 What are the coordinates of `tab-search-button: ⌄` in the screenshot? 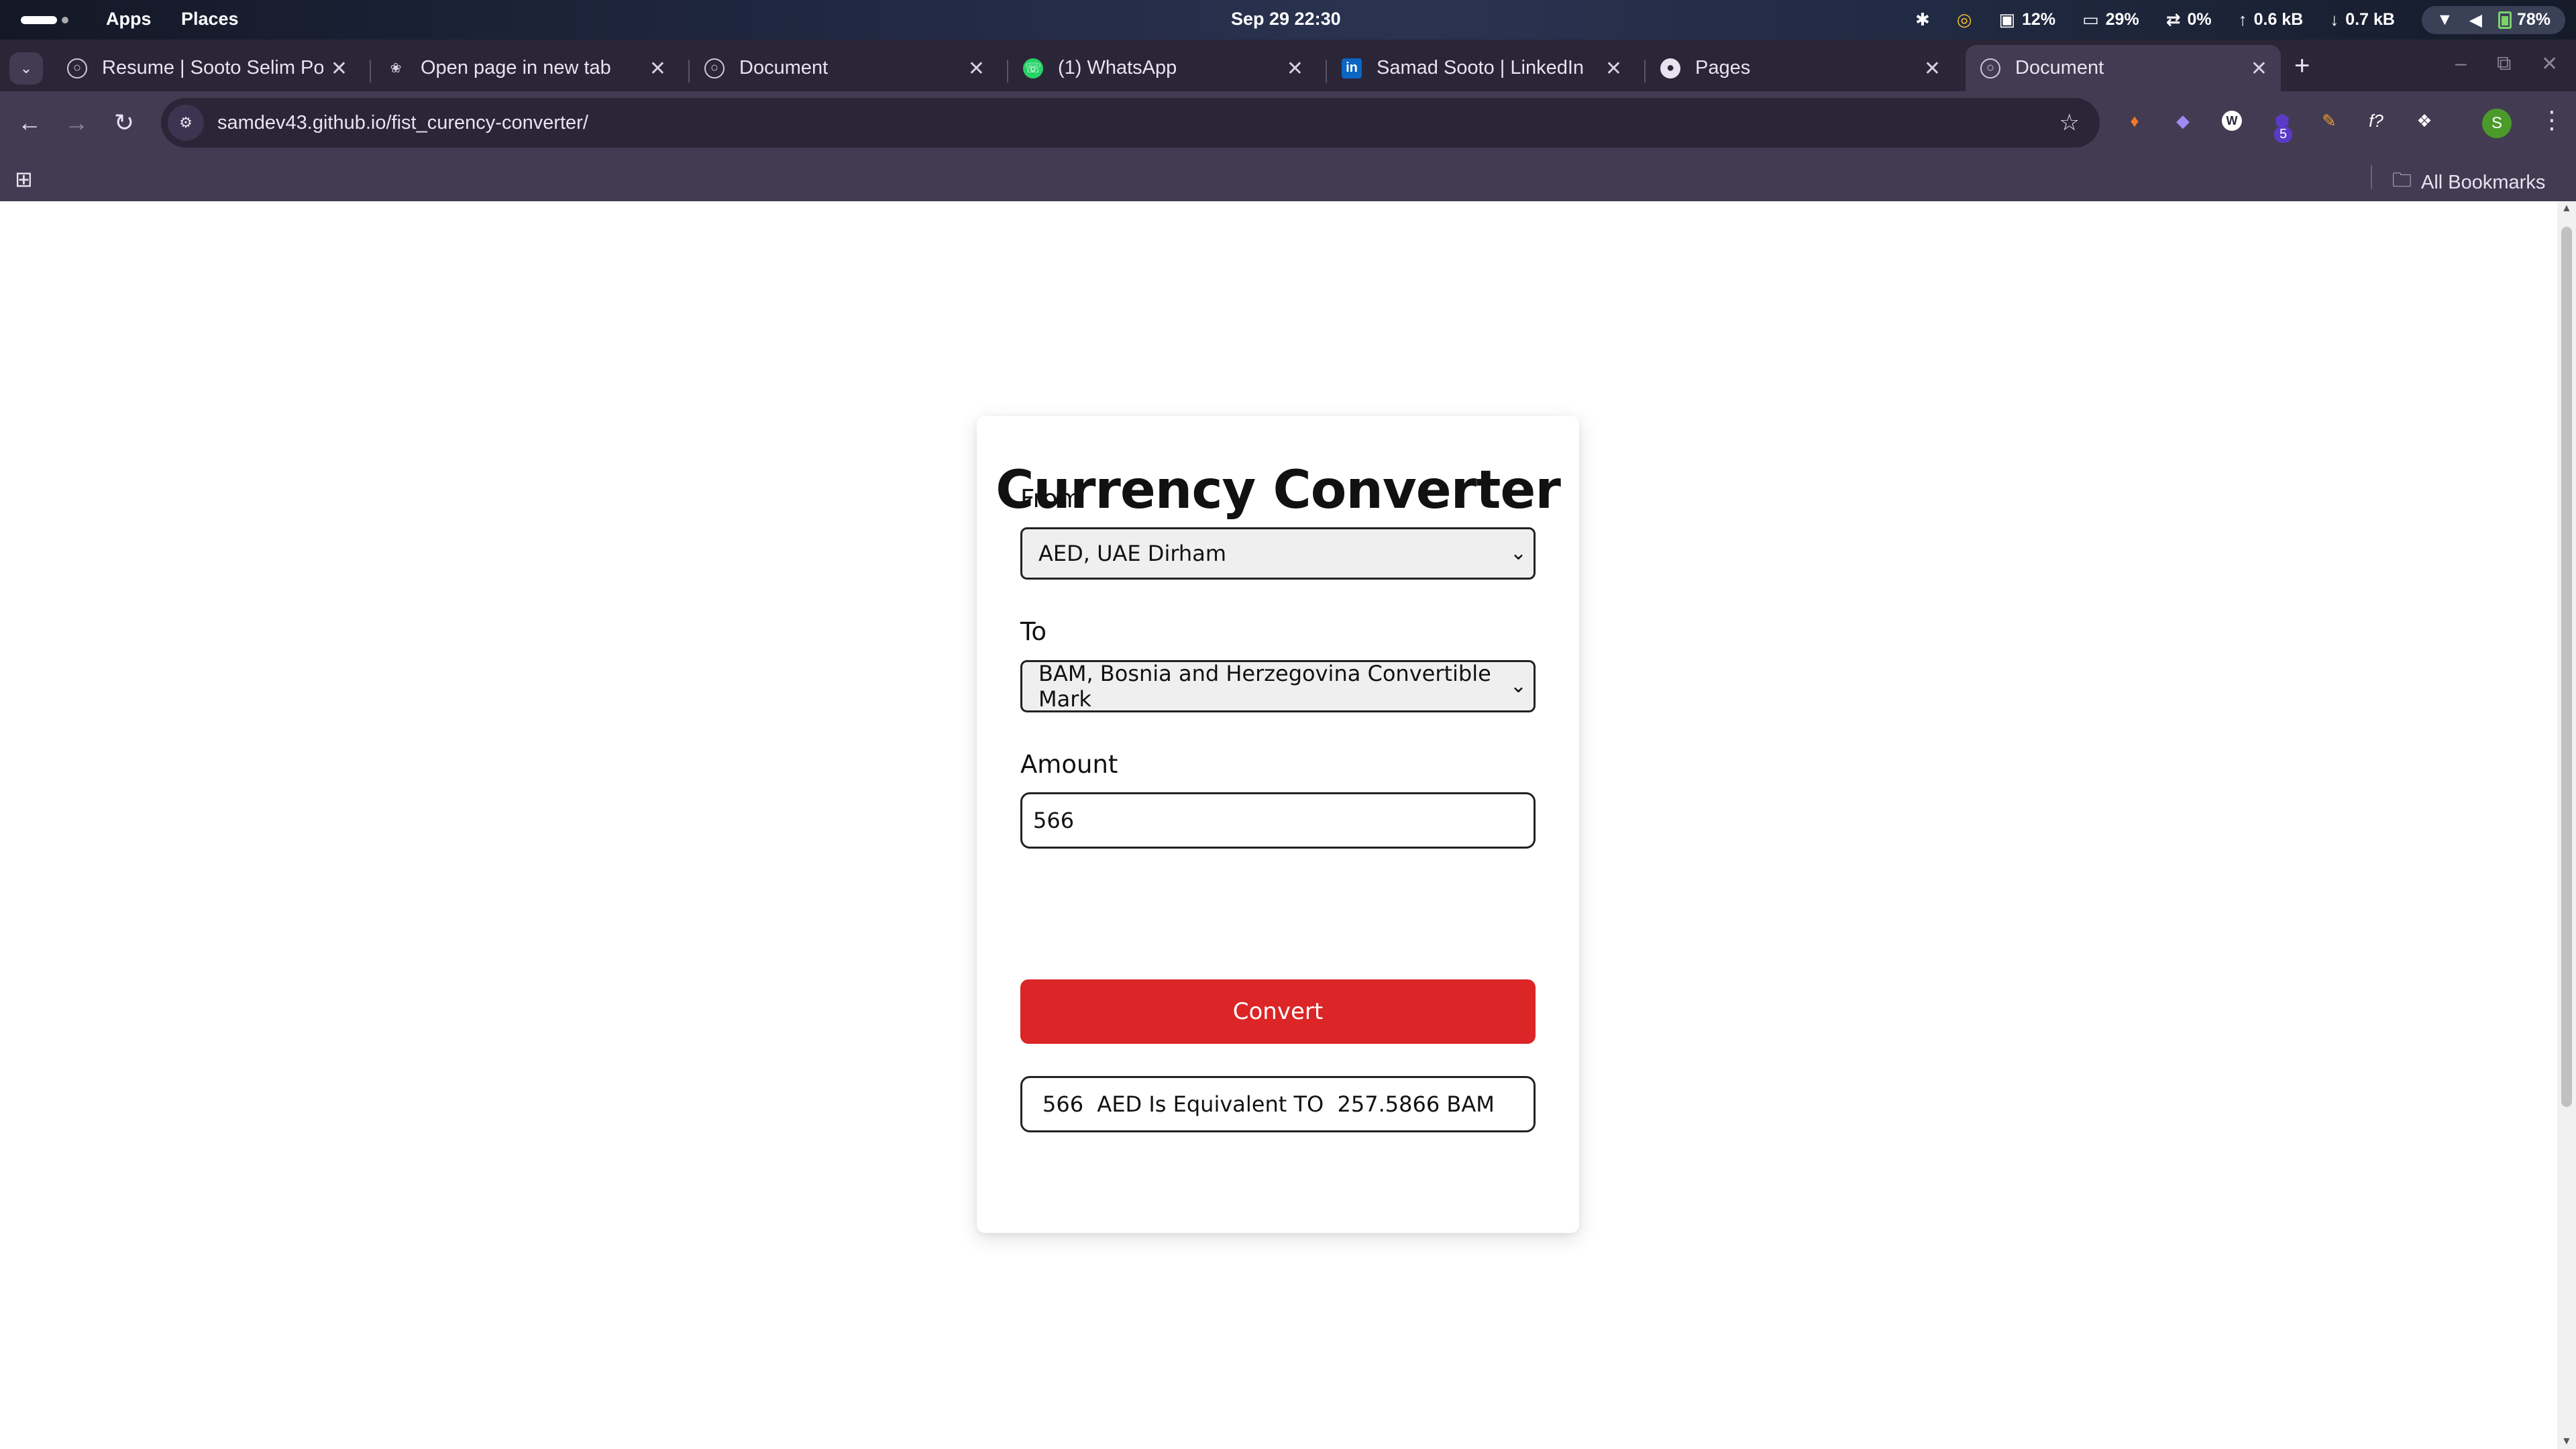 It's located at (26, 68).